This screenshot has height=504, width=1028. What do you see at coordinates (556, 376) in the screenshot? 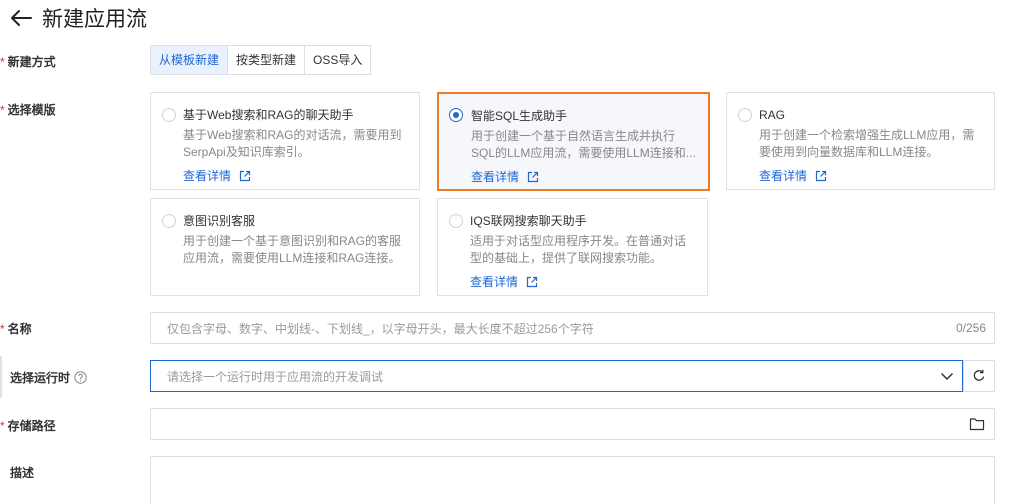
I see `runtime-select: 请选择一个运行时用于应用流的开发调试` at bounding box center [556, 376].